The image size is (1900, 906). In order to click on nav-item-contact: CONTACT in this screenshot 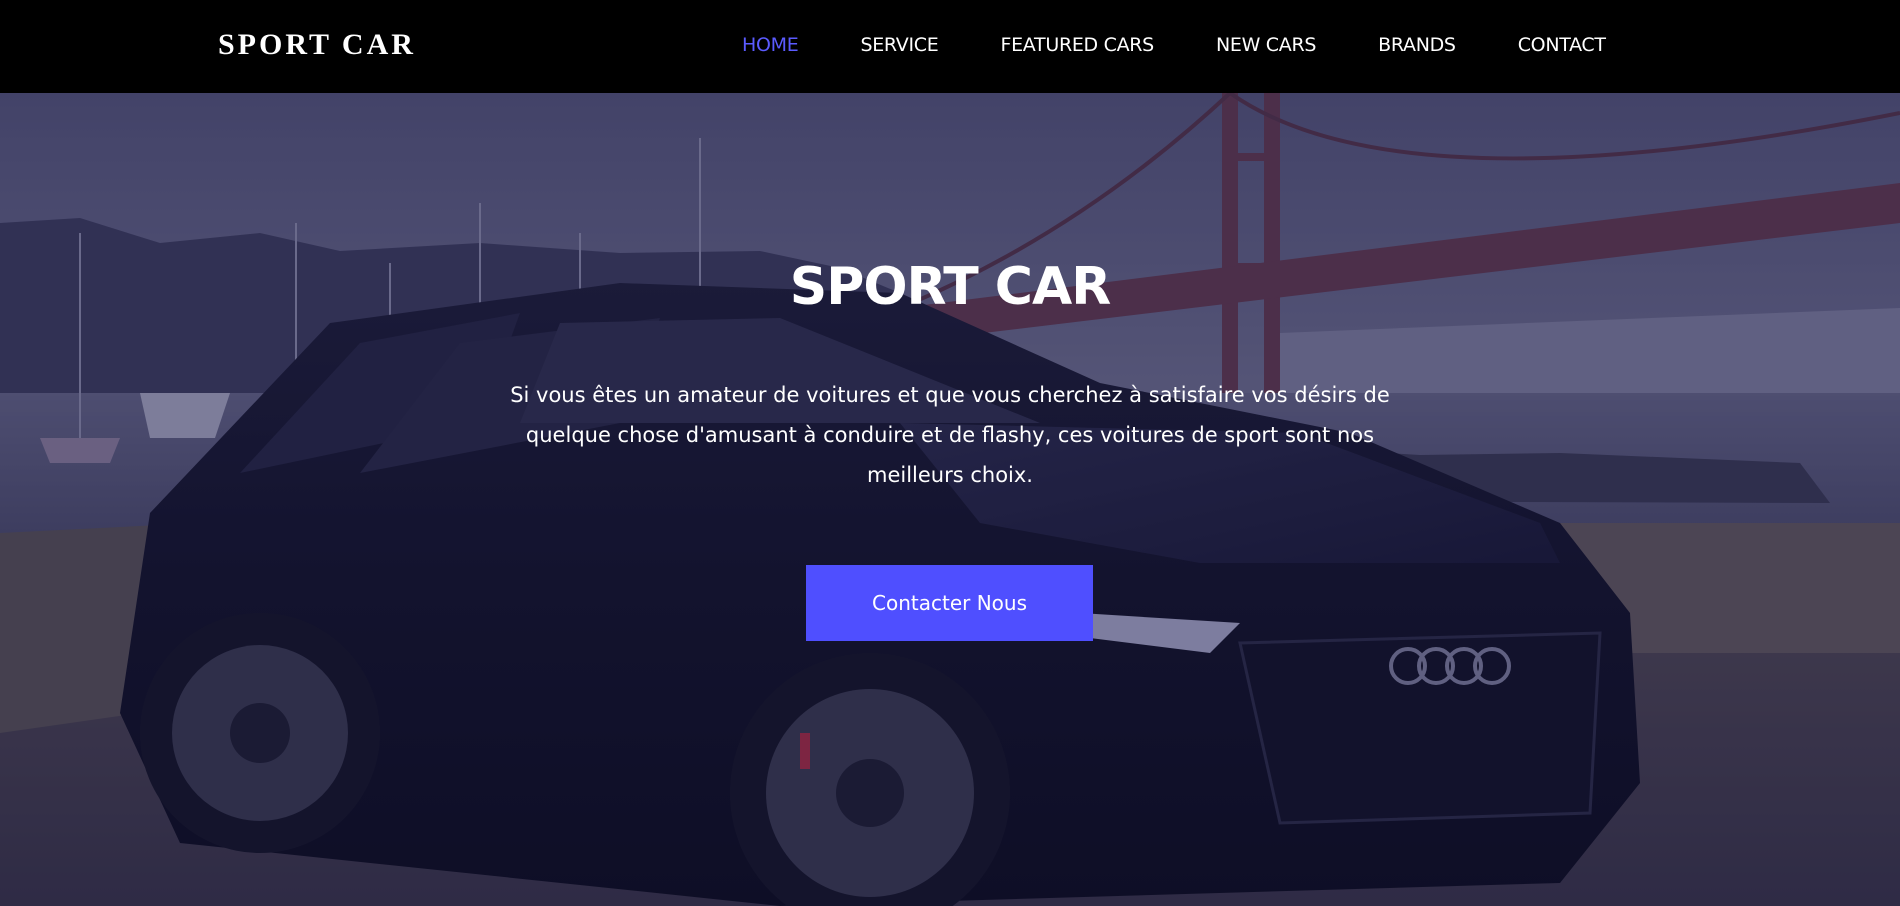, I will do `click(1562, 45)`.